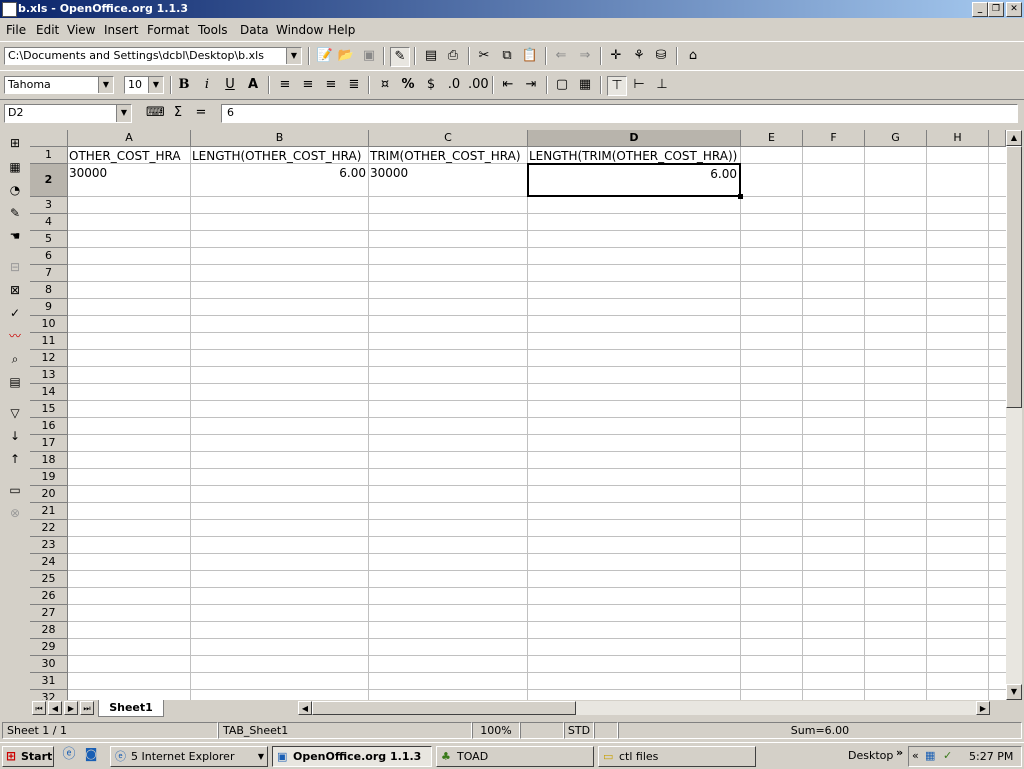 Image resolution: width=1024 pixels, height=769 pixels. What do you see at coordinates (15, 459) in the screenshot?
I see `sort-descending-icon: ↑` at bounding box center [15, 459].